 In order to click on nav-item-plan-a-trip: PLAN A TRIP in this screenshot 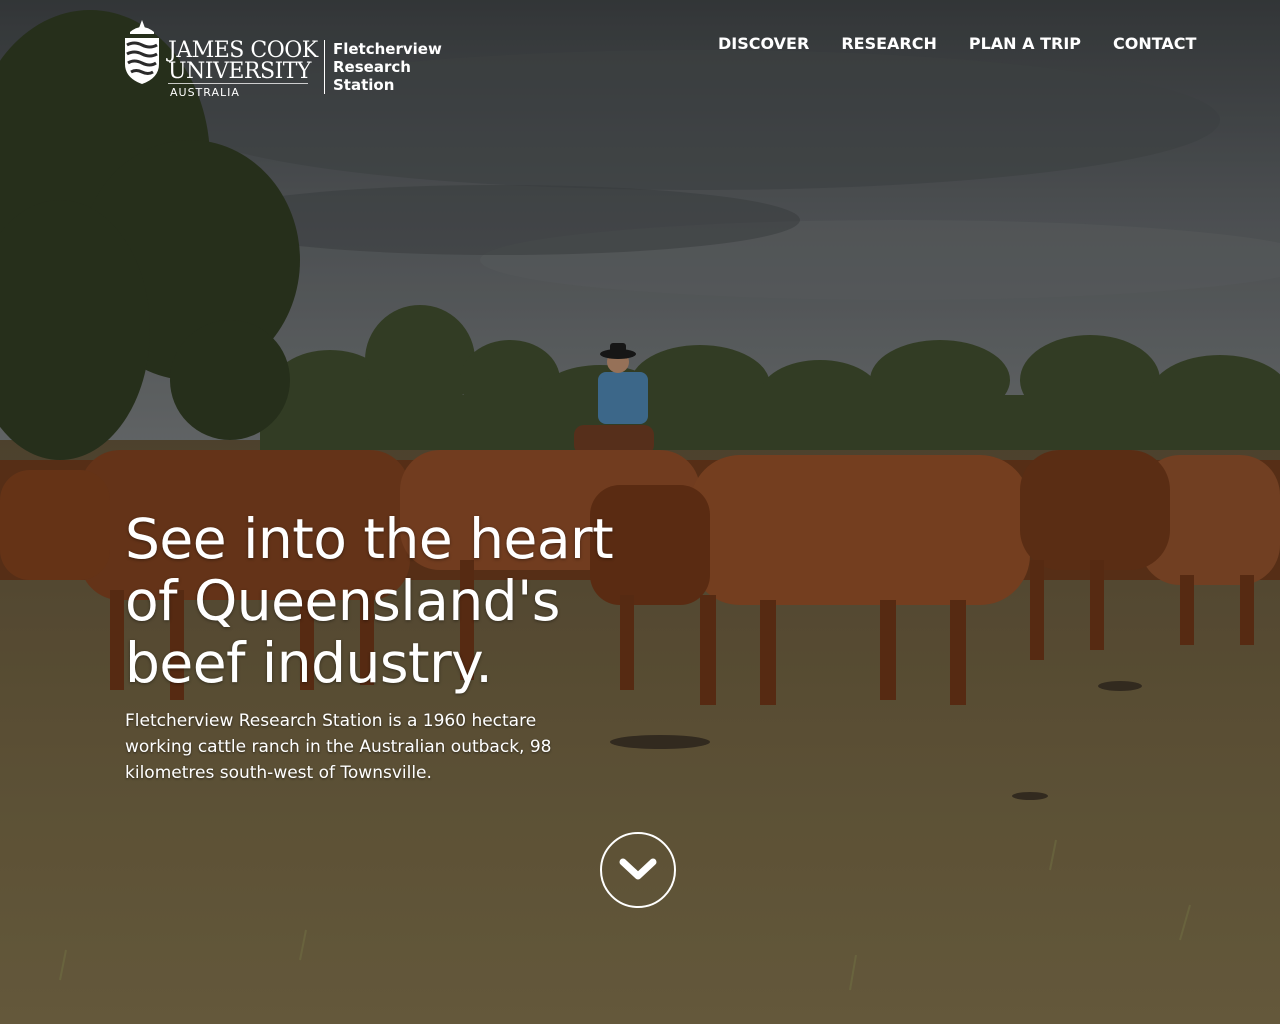, I will do `click(1025, 43)`.